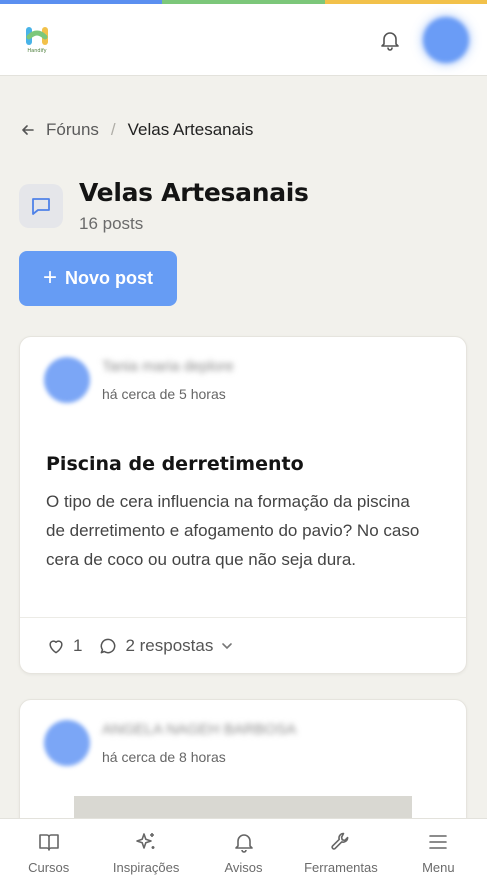  I want to click on forum-post-count: 16 posts, so click(111, 223).